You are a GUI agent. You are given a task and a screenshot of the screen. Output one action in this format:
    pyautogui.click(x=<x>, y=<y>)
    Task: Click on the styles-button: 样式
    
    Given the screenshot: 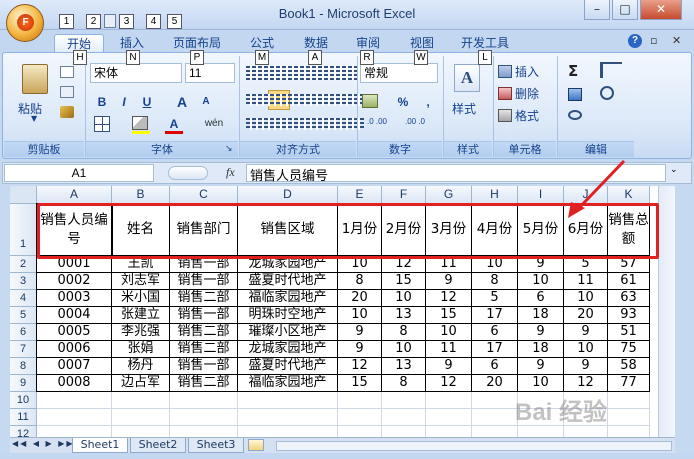 What is the action you would take?
    pyautogui.click(x=464, y=108)
    